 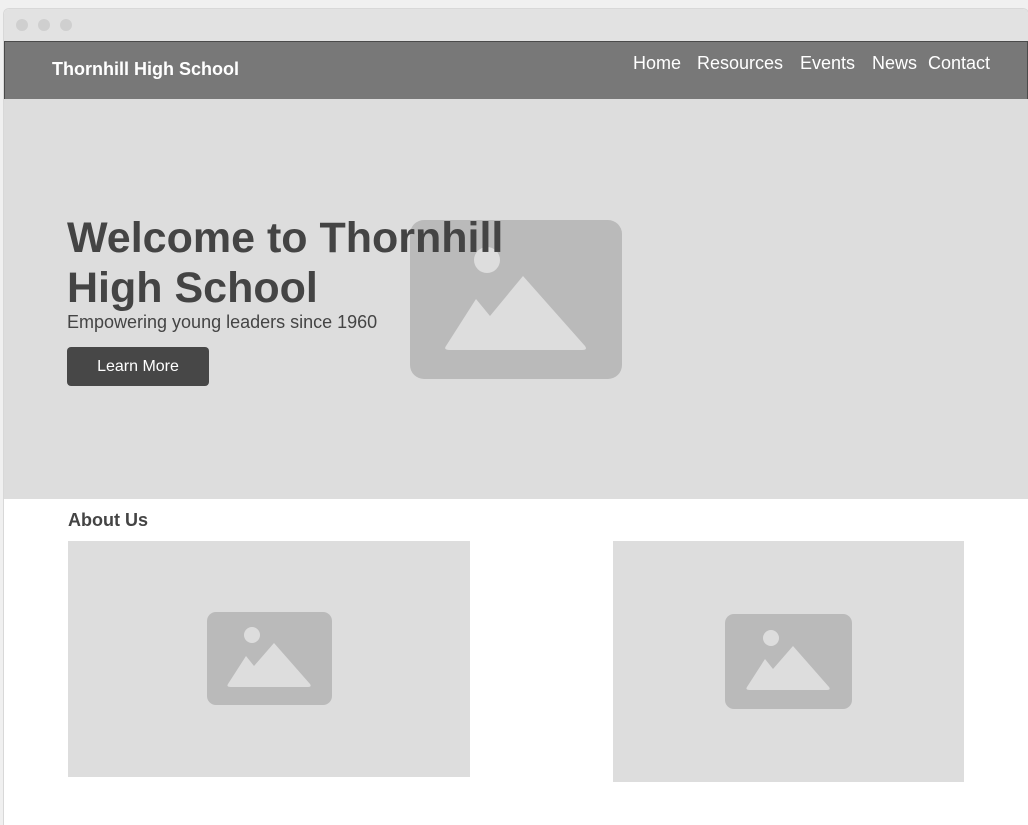 What do you see at coordinates (740, 63) in the screenshot?
I see `nav-link-resources: Resources` at bounding box center [740, 63].